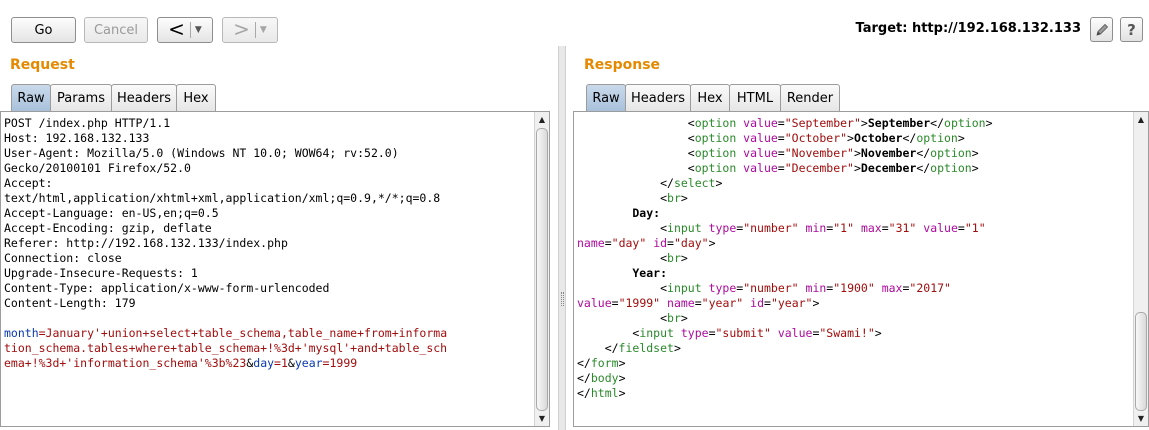 The height and width of the screenshot is (430, 1149). I want to click on code-token: "submit", so click(743, 333).